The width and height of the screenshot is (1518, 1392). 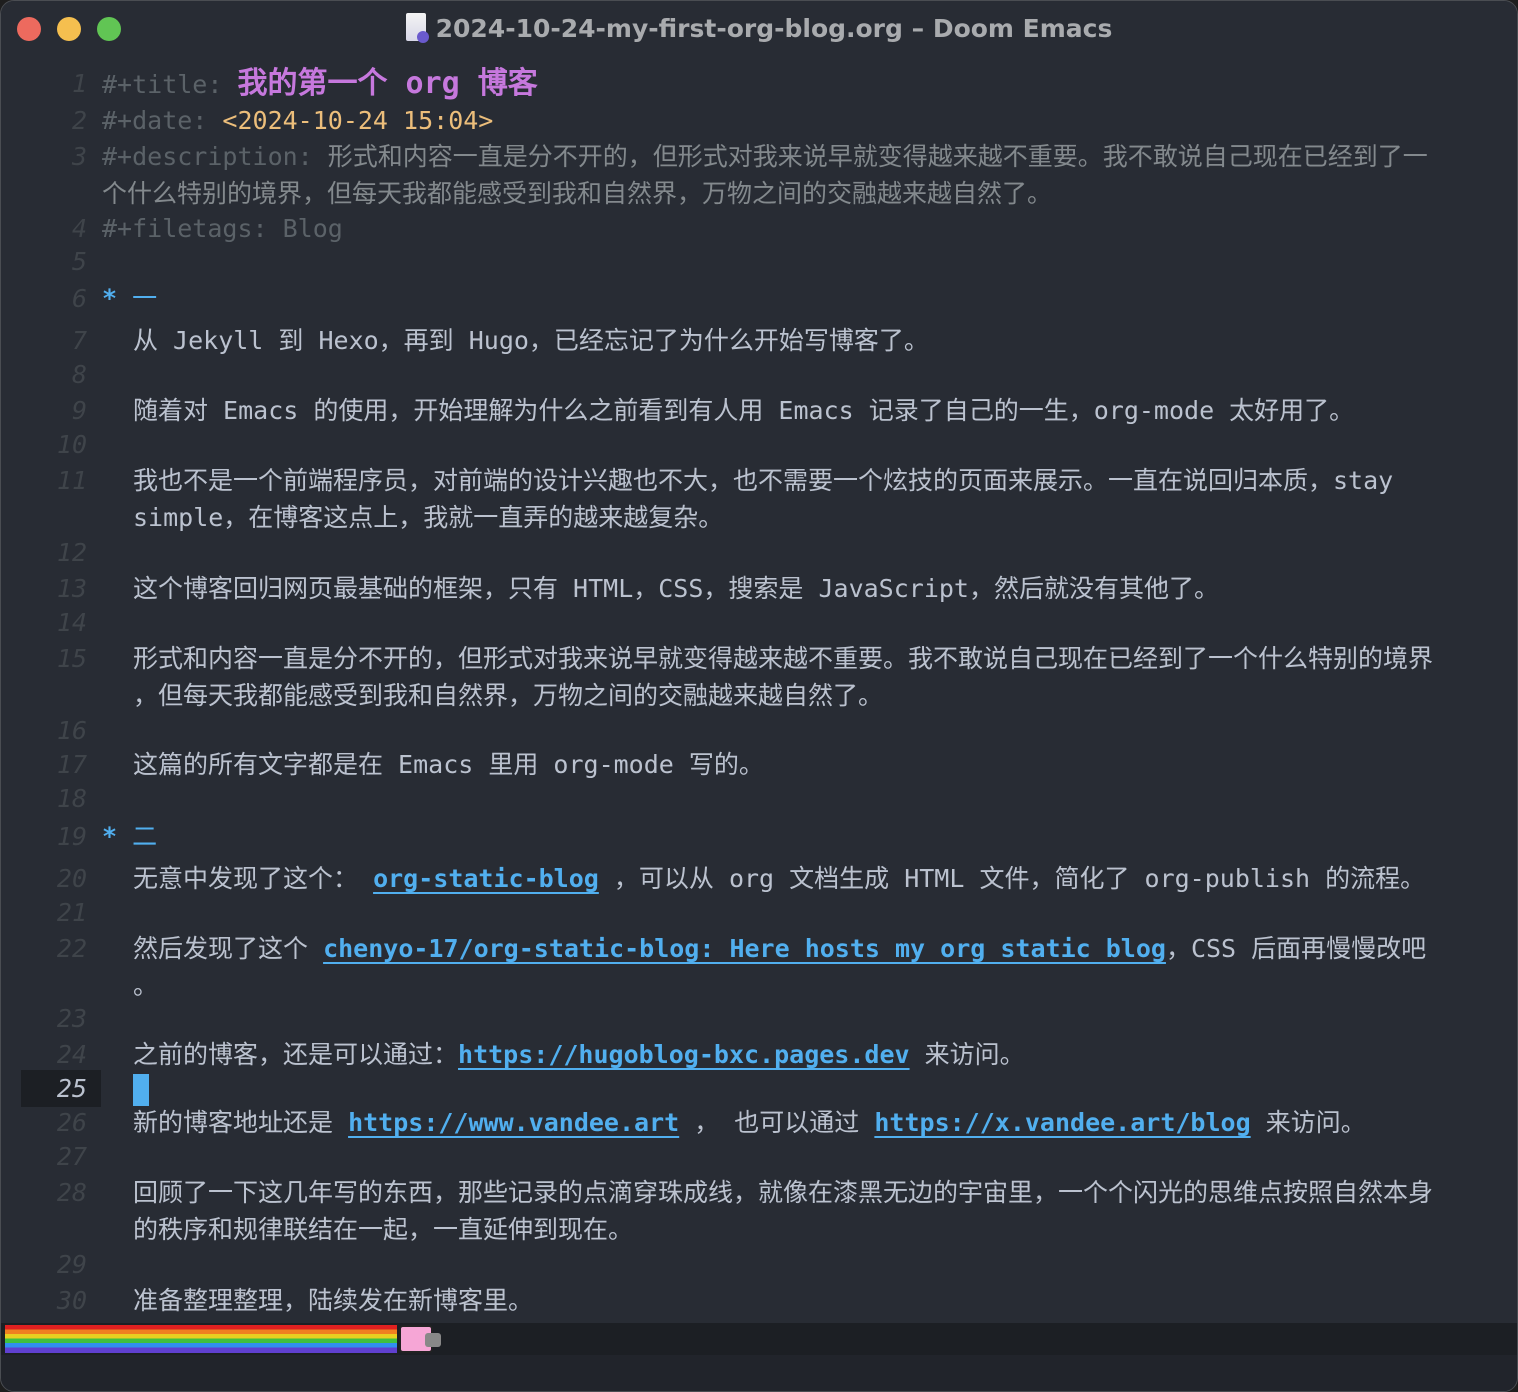 What do you see at coordinates (71, 1192) in the screenshot?
I see `line-number: 28` at bounding box center [71, 1192].